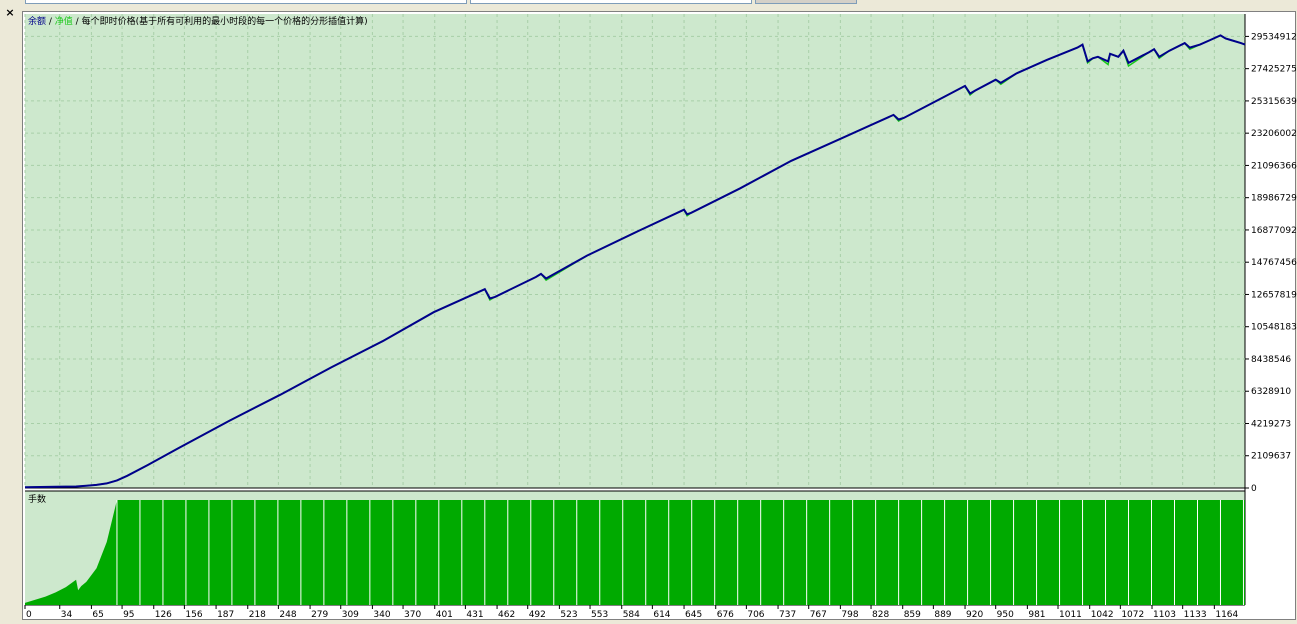 The width and height of the screenshot is (1297, 624). Describe the element at coordinates (974, 615) in the screenshot. I see `x-tick-label: 920` at that location.